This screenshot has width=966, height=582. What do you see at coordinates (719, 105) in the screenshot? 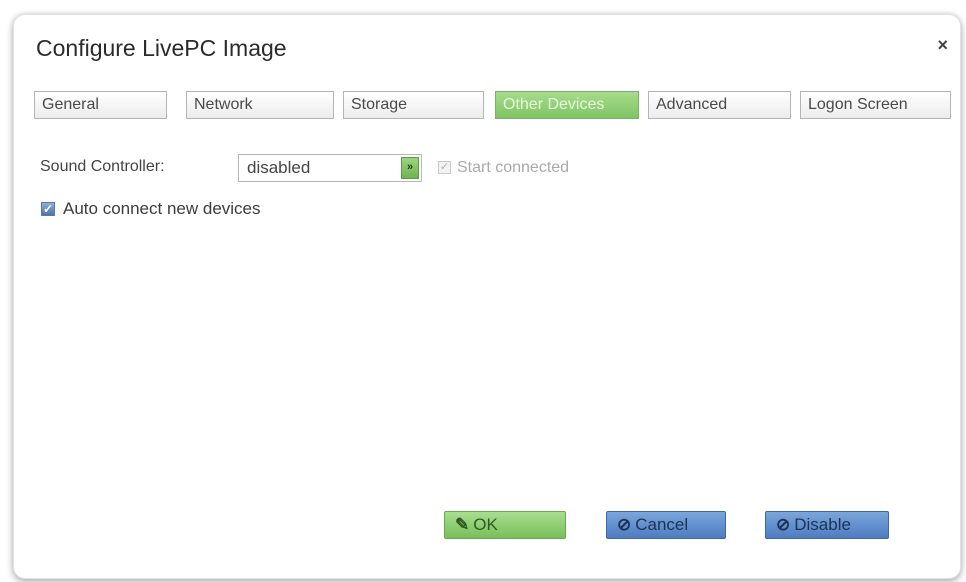
I see `tab-advanced: Advanced` at bounding box center [719, 105].